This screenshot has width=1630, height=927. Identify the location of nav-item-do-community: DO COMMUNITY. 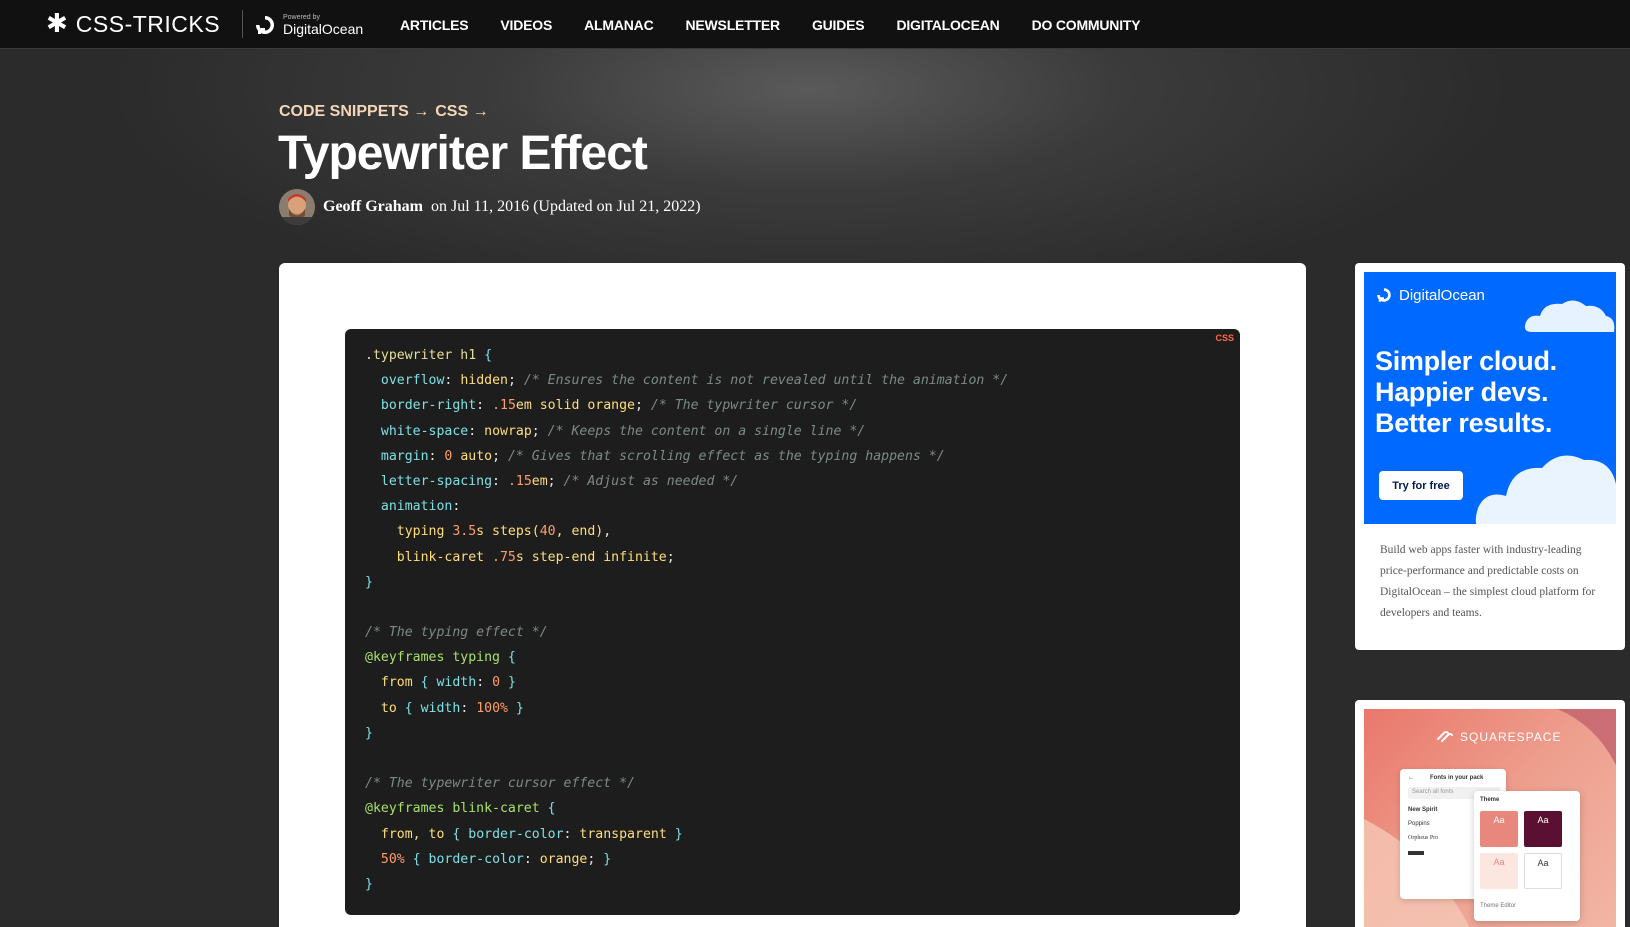
(1086, 25).